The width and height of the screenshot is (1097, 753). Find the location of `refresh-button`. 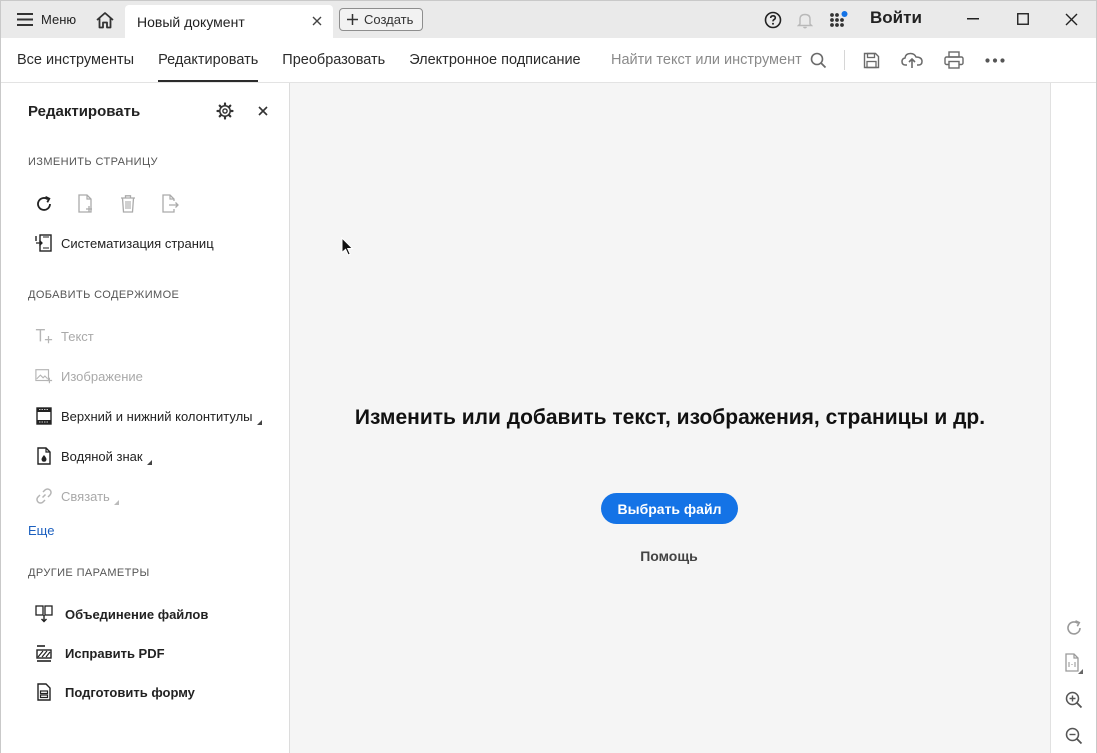

refresh-button is located at coordinates (1074, 628).